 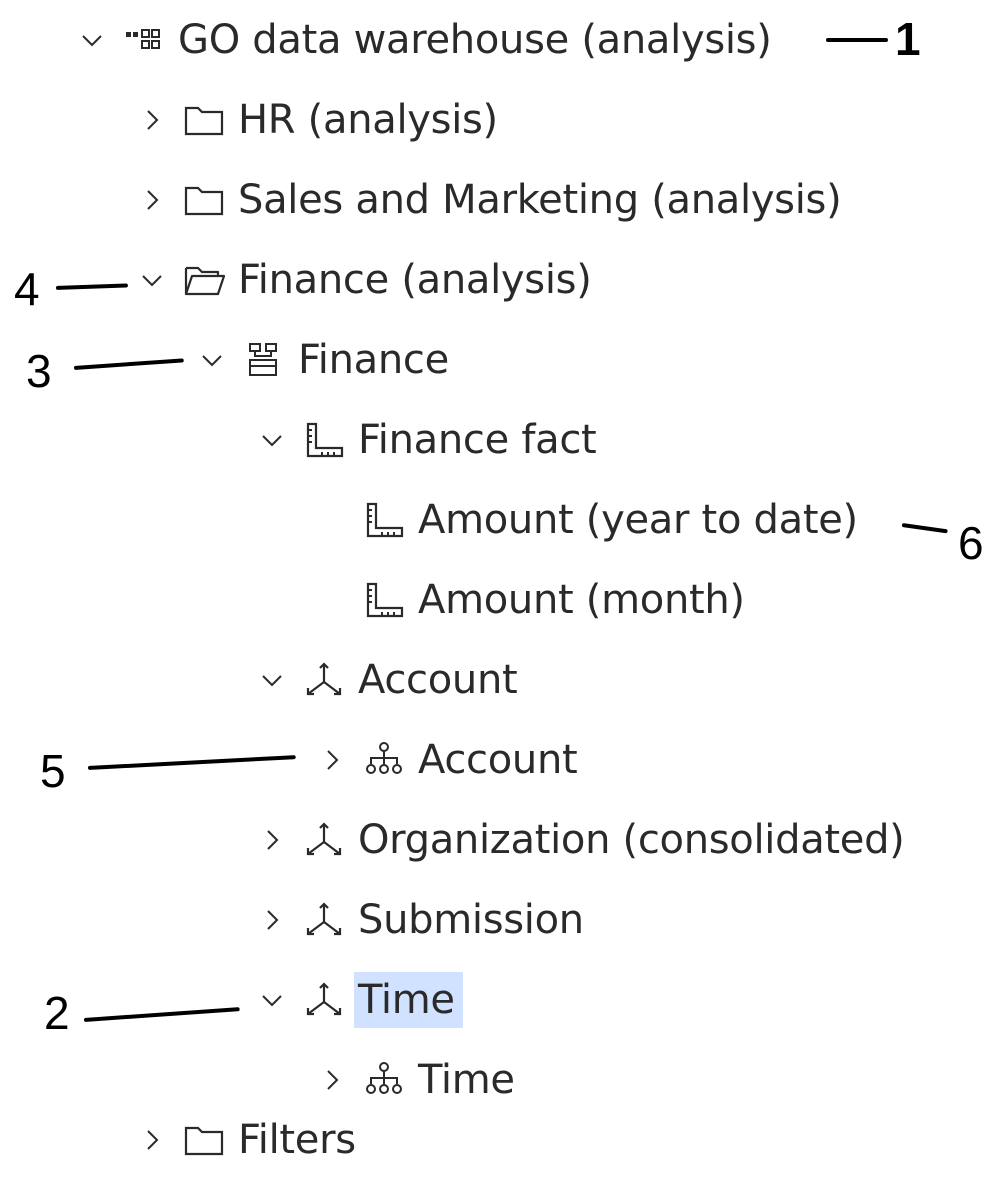 What do you see at coordinates (857, 40) in the screenshot?
I see `callout-1-line` at bounding box center [857, 40].